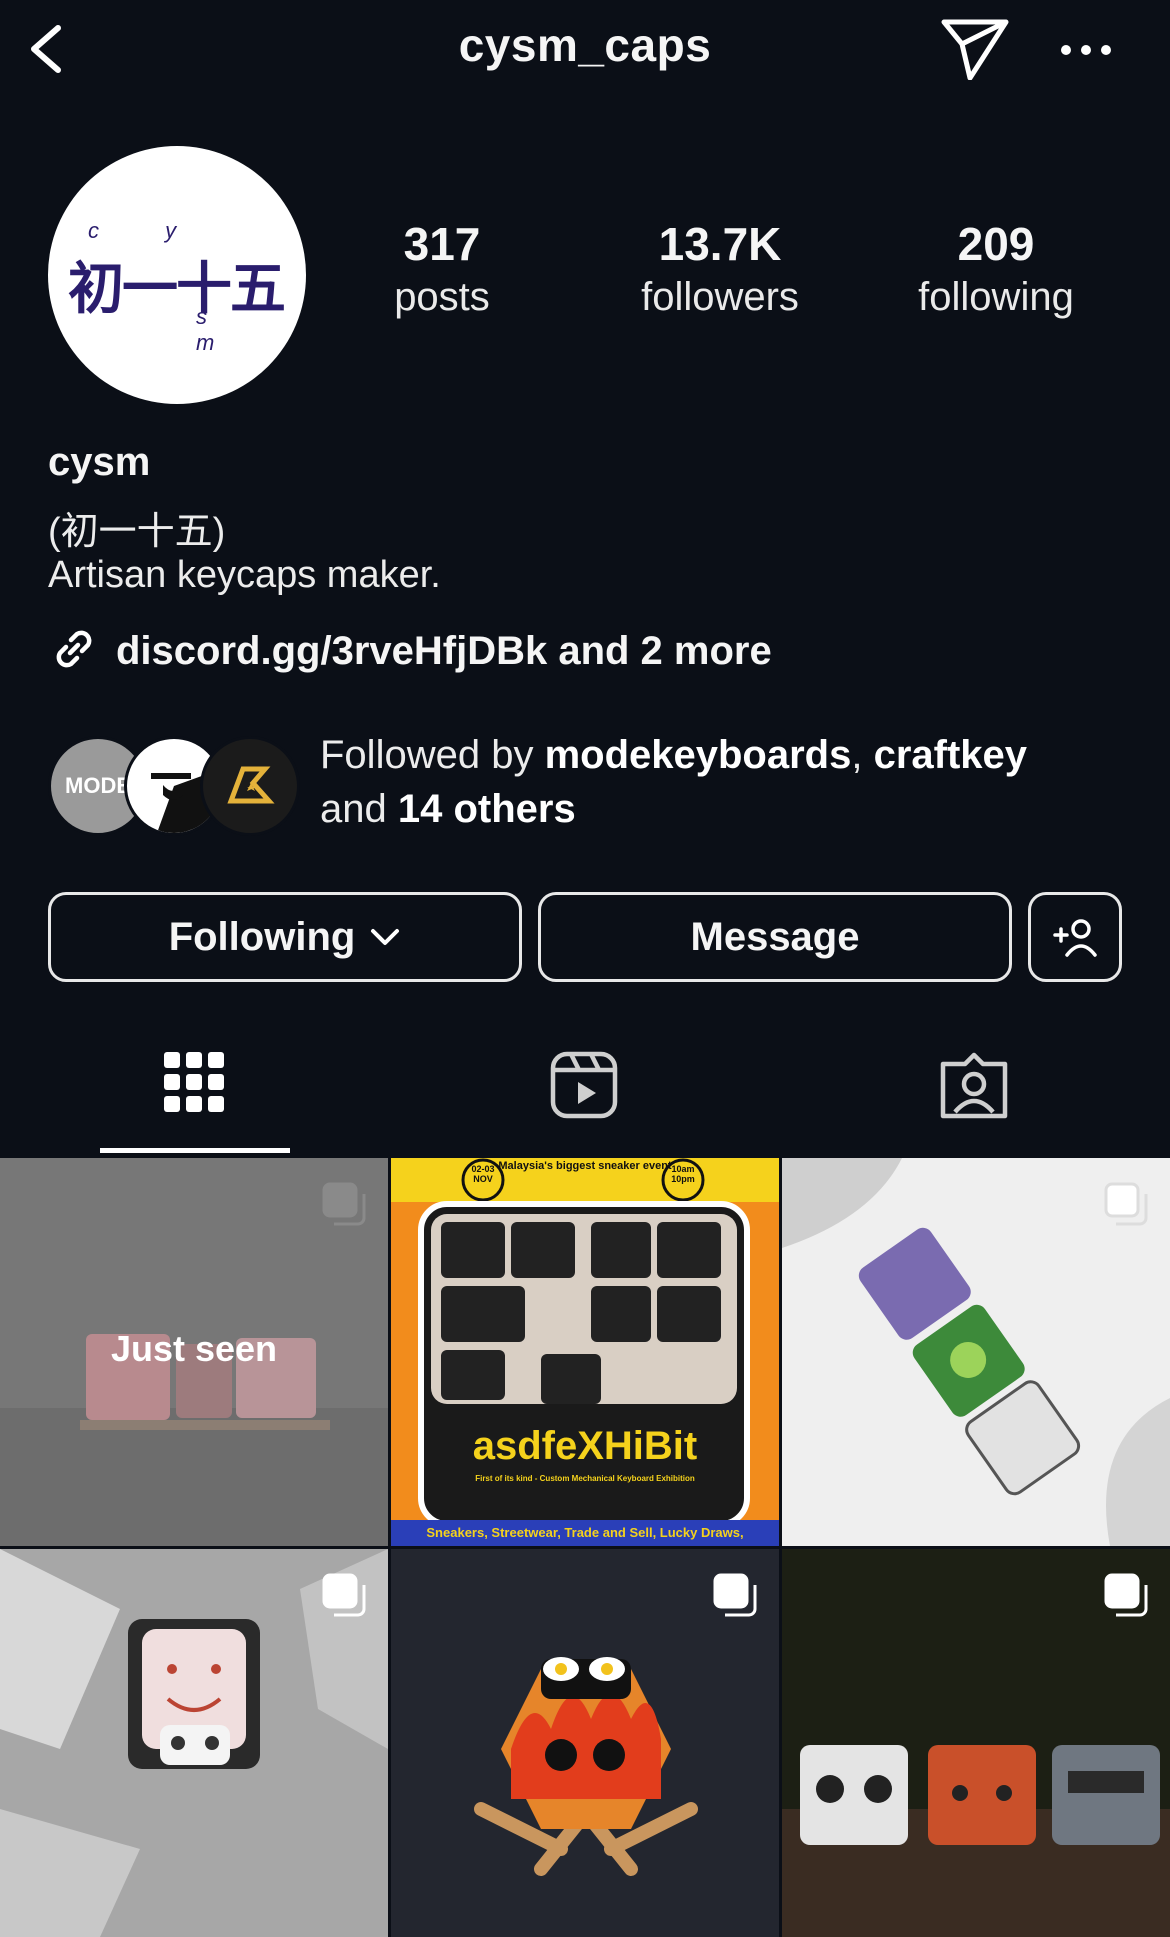 The width and height of the screenshot is (1170, 1937). What do you see at coordinates (250, 786) in the screenshot?
I see `follower-avatar-third` at bounding box center [250, 786].